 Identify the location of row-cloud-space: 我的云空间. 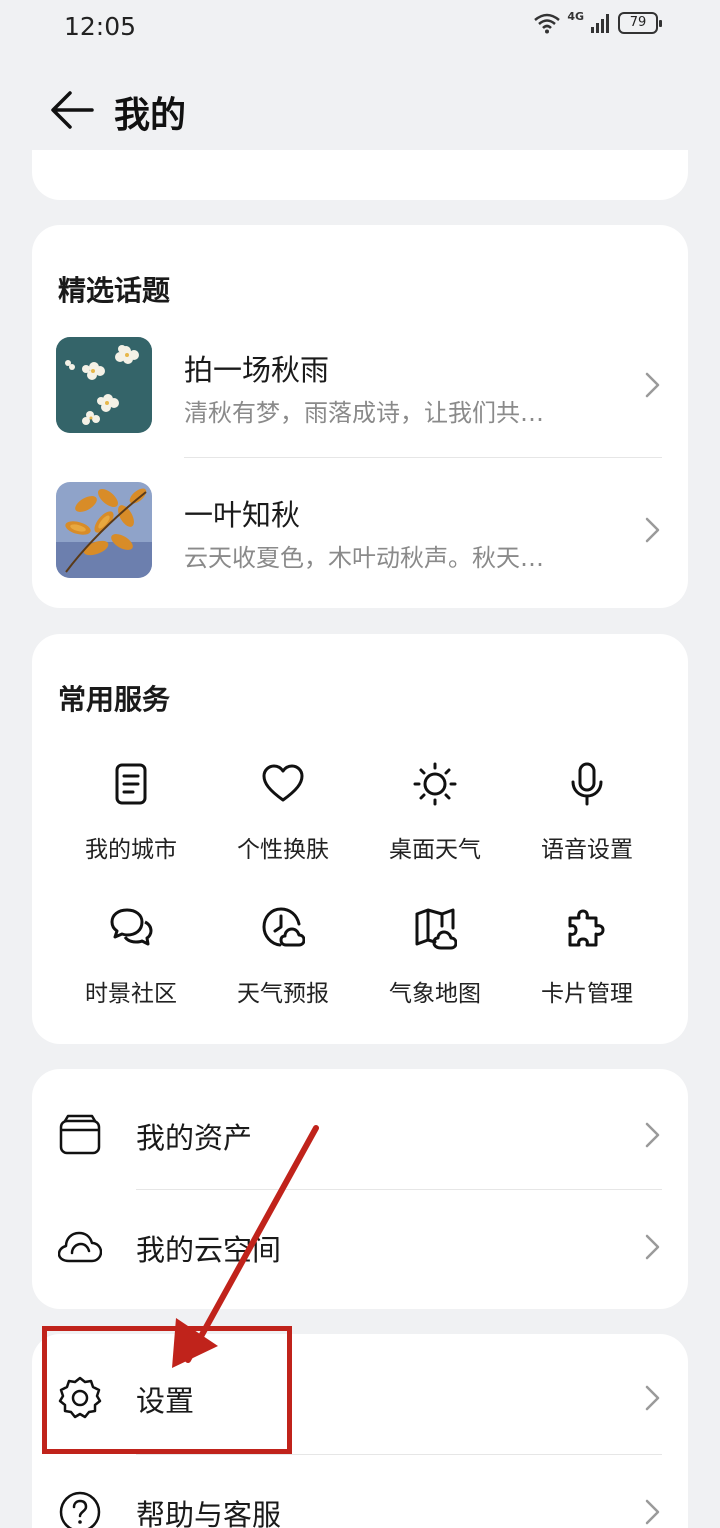
(360, 1247).